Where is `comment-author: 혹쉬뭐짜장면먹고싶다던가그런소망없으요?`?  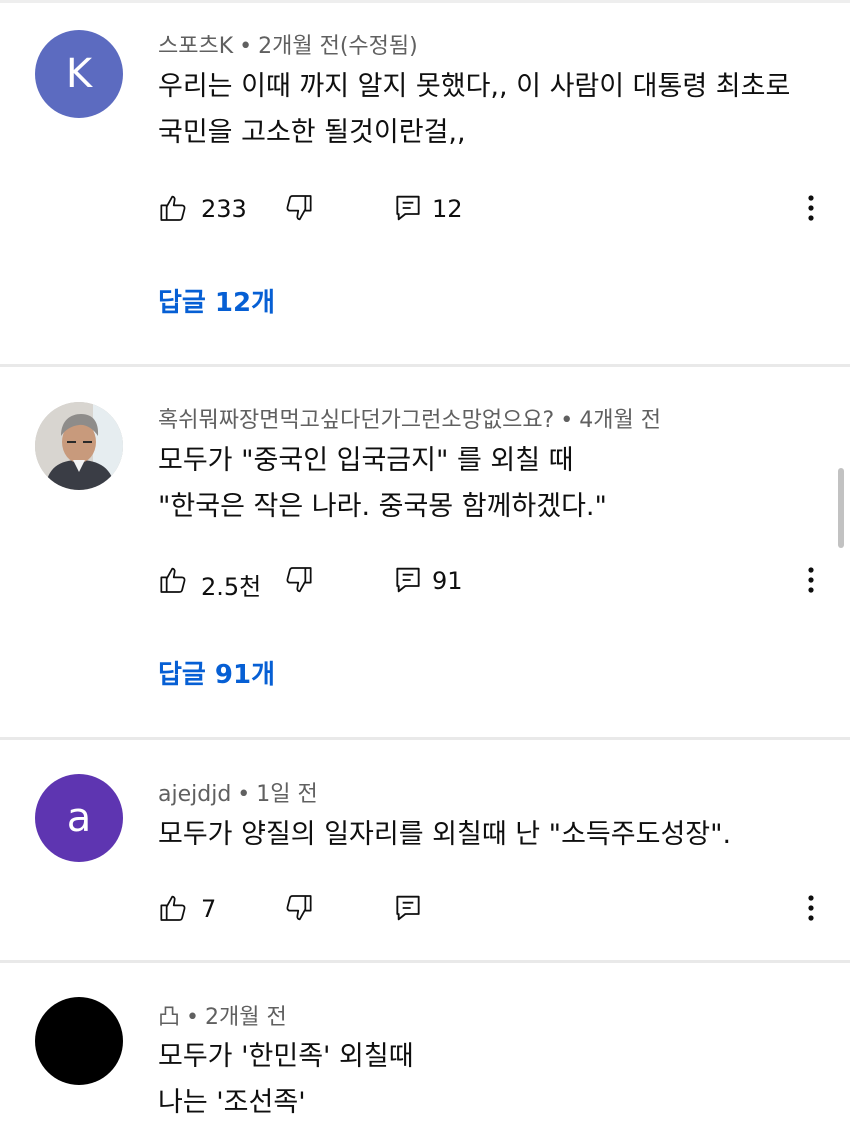
comment-author: 혹쉬뭐짜장면먹고싶다던가그런소망없으요? is located at coordinates (356, 420).